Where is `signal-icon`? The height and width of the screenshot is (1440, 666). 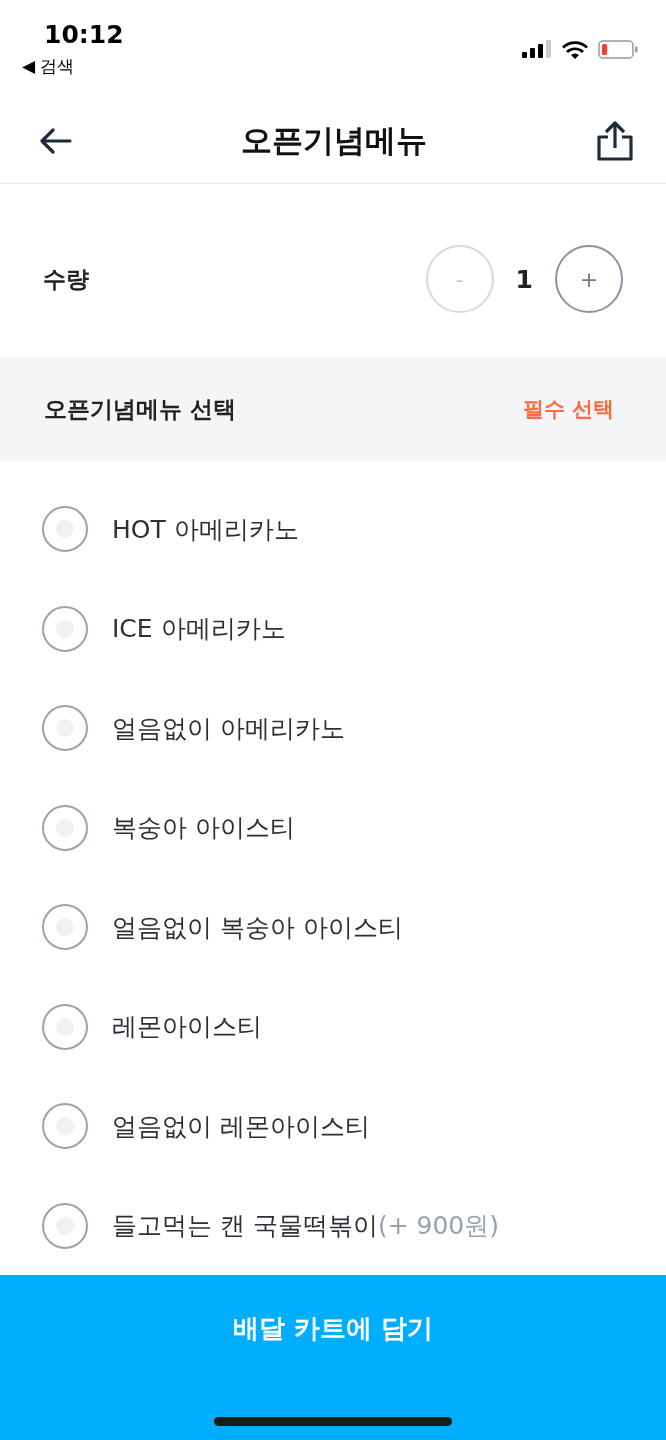 signal-icon is located at coordinates (537, 49).